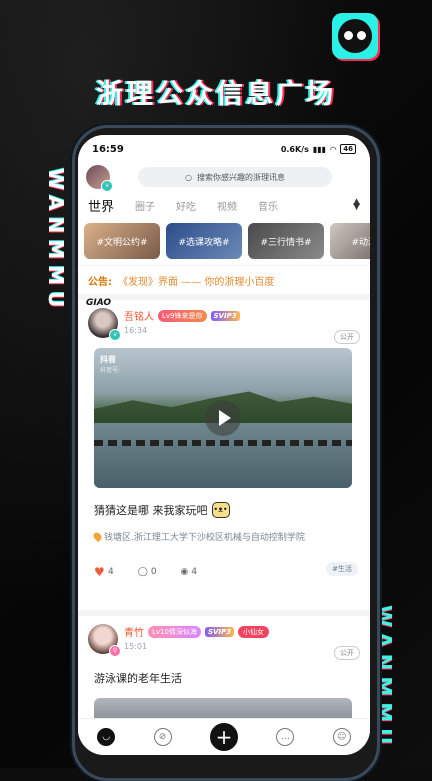 The image size is (432, 781). I want to click on post-caption: 猜猜这是哪 来我家玩吧, so click(151, 510).